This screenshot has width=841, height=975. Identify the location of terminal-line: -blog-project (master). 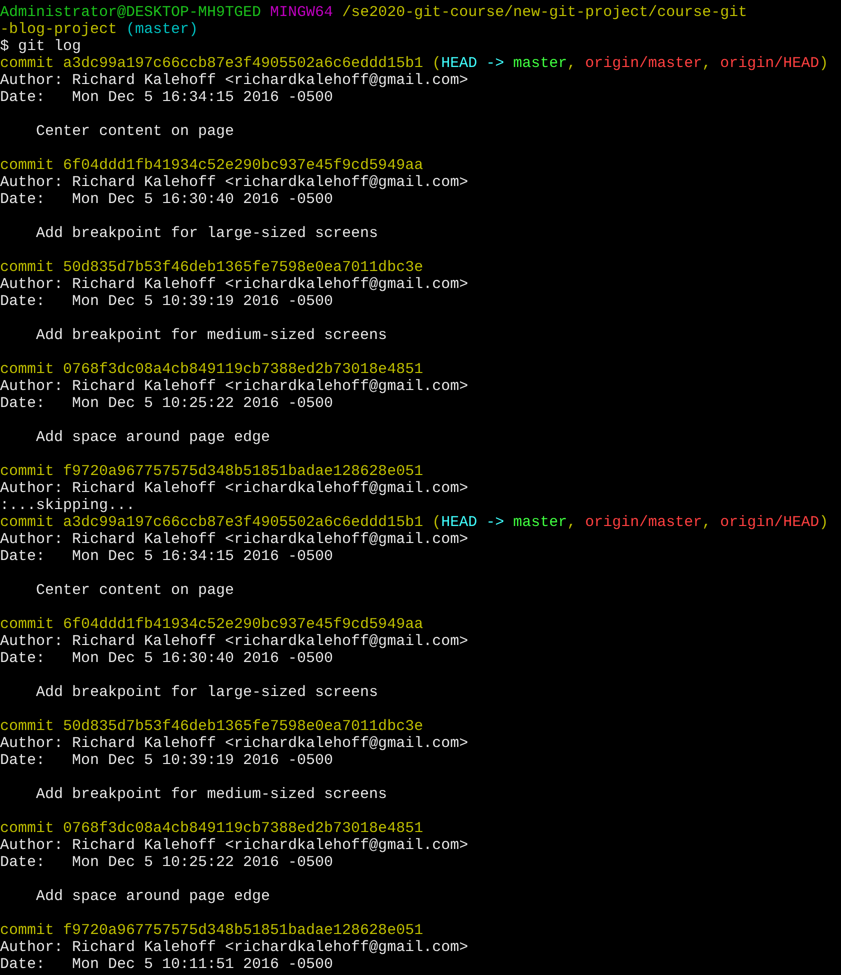
(99, 29).